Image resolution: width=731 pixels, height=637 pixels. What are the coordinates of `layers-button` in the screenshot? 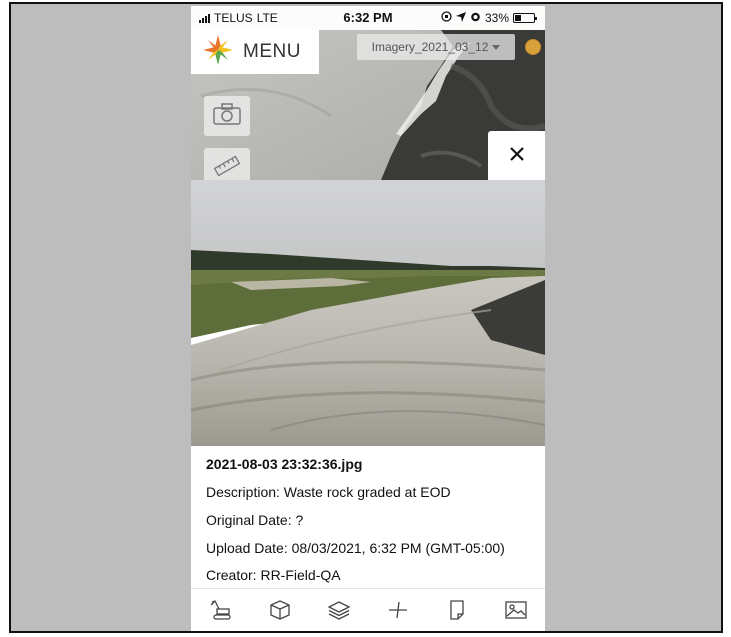 It's located at (339, 612).